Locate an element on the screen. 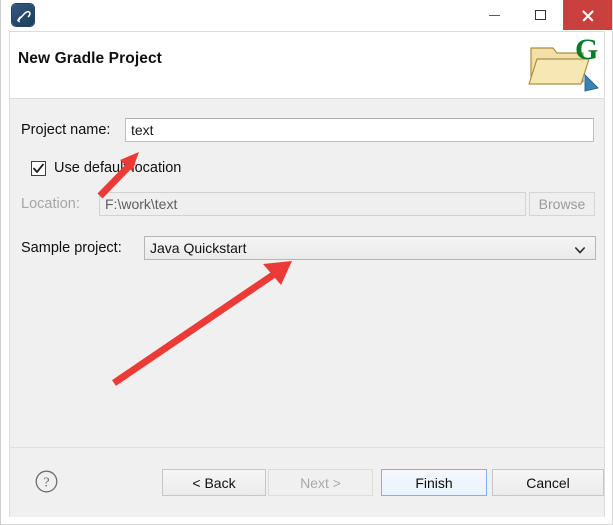 Image resolution: width=613 pixels, height=525 pixels. window-controls is located at coordinates (541, 15).